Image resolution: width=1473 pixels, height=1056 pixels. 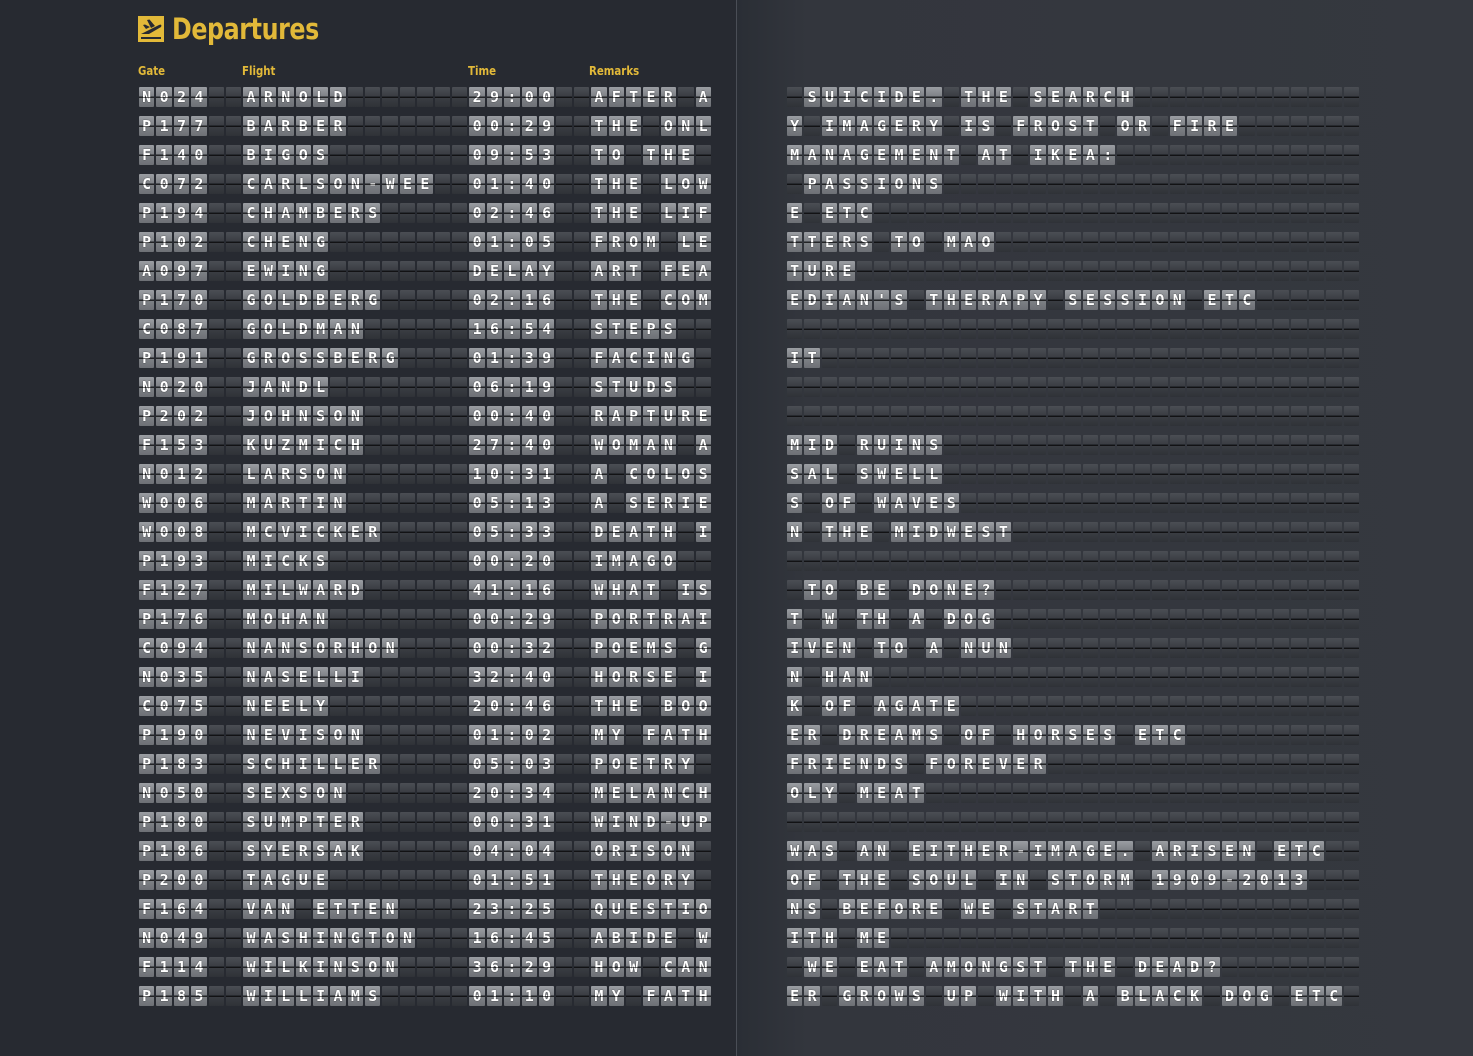 What do you see at coordinates (425, 561) in the screenshot?
I see `departure-row: P193MICKS00:20IMAGO` at bounding box center [425, 561].